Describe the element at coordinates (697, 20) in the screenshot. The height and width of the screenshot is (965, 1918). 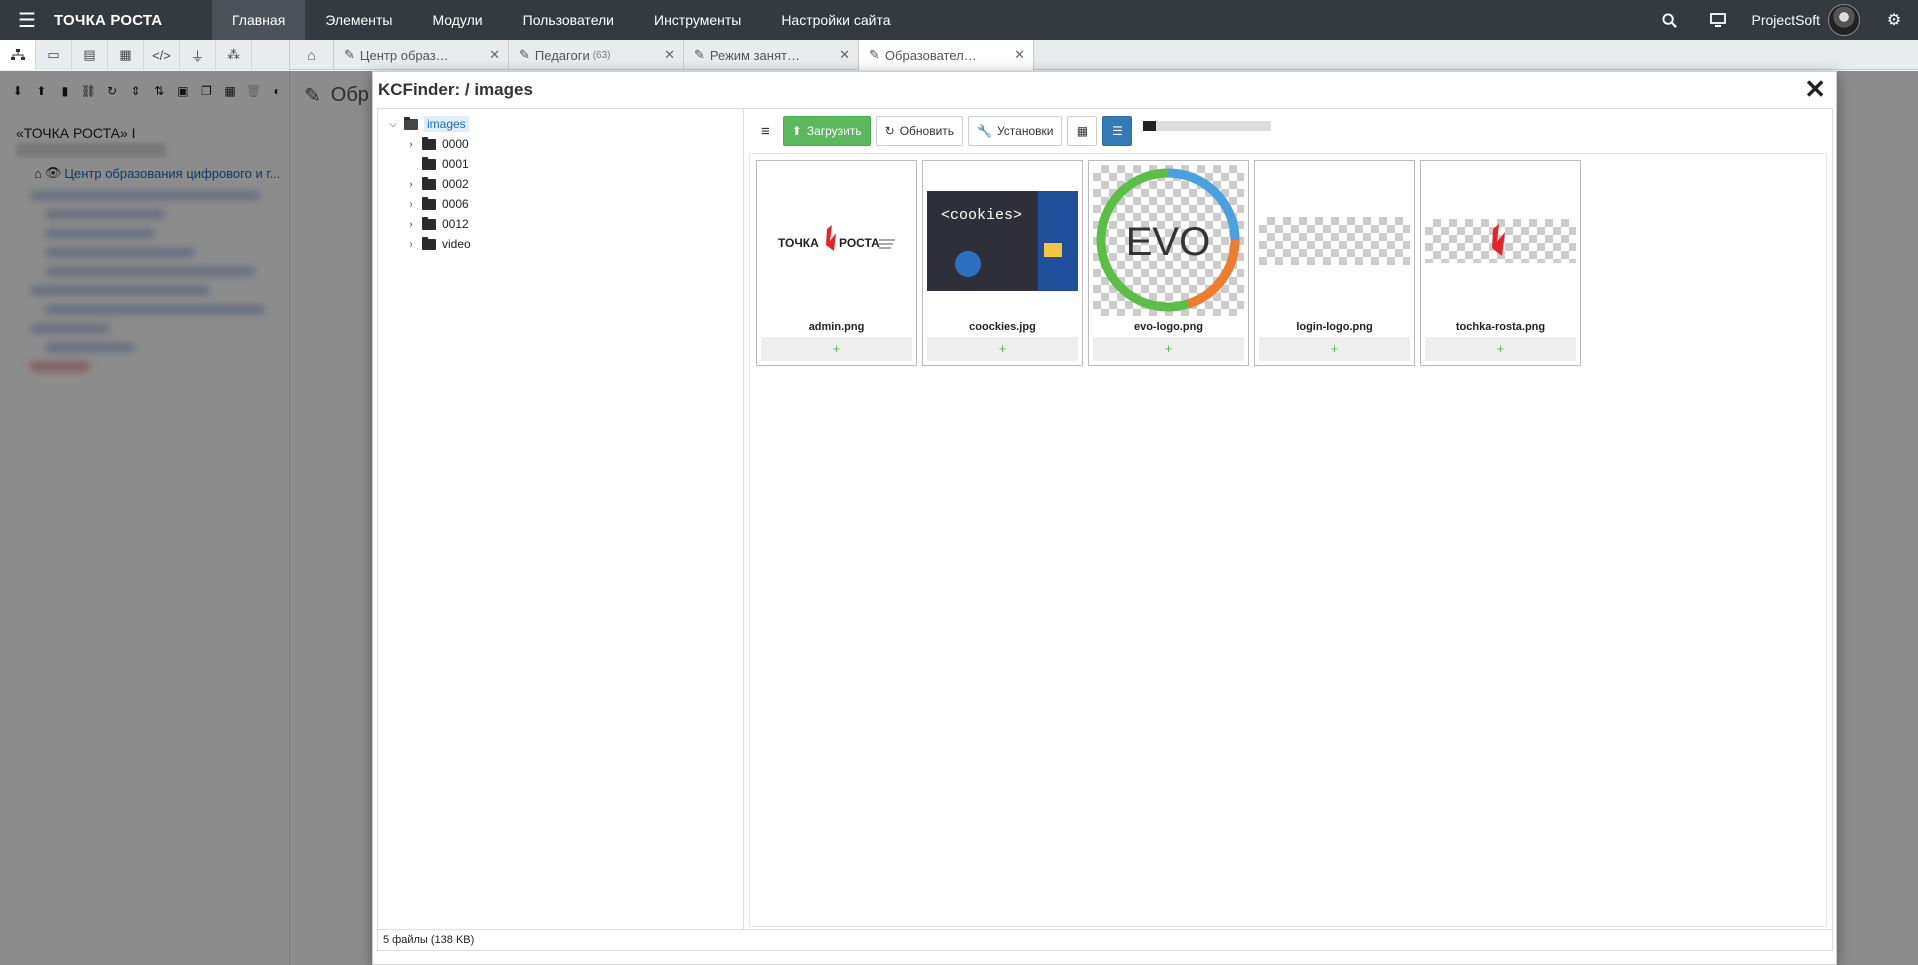
I see `nav-item-tools: Инструменты` at that location.